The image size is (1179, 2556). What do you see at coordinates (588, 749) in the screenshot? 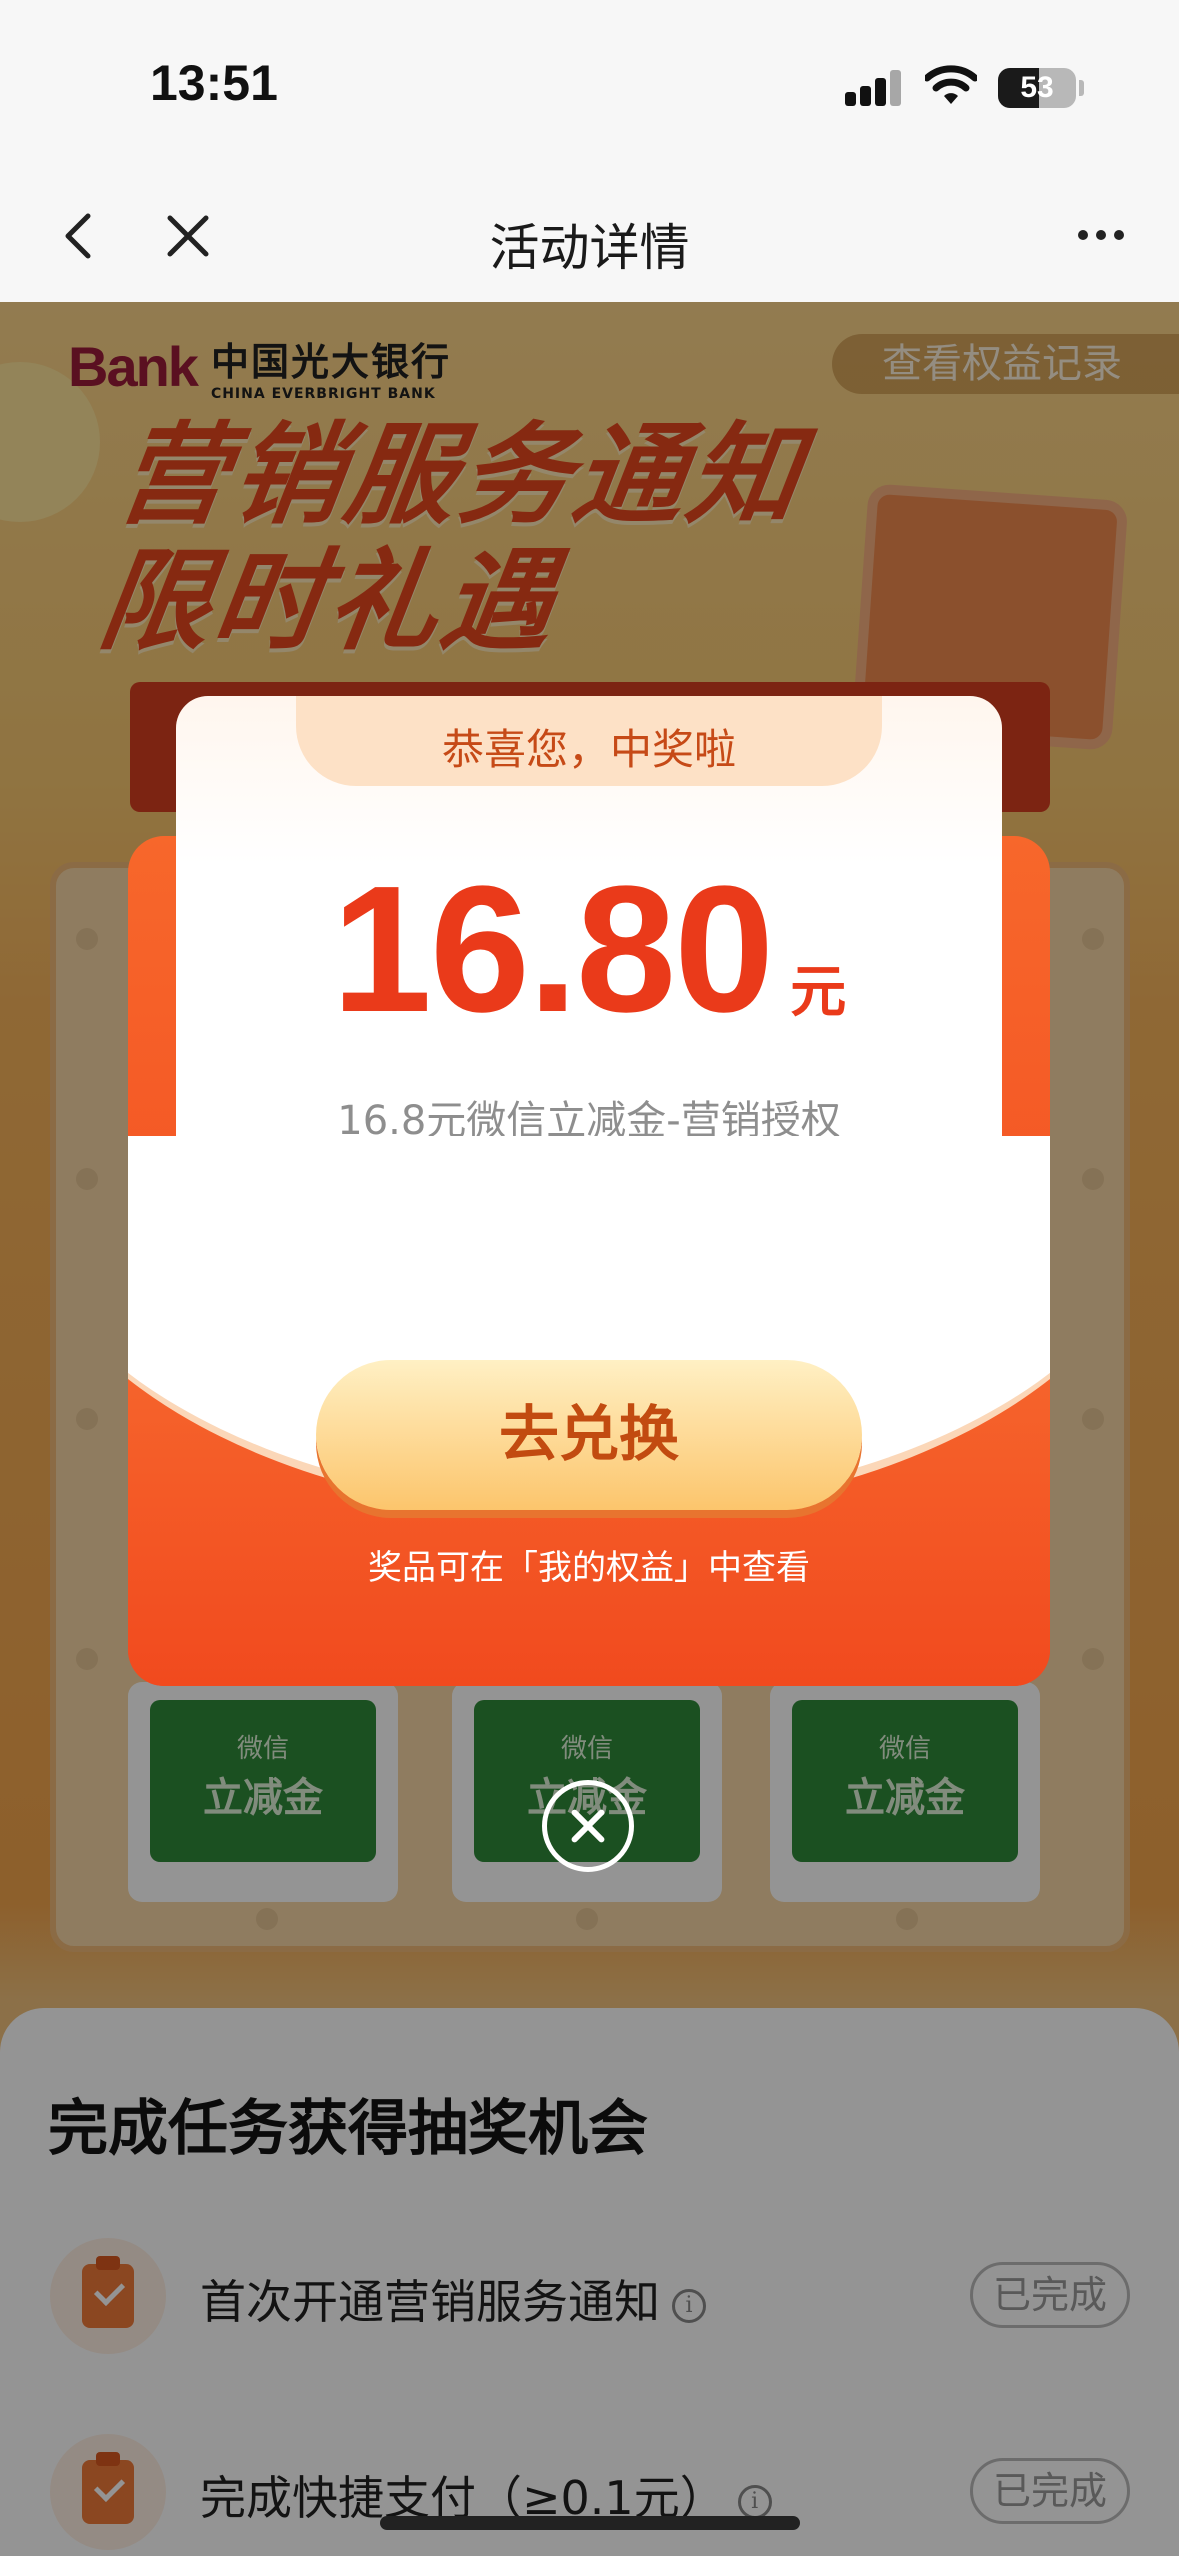
I see `congrats-text: 恭喜您，中奖啦` at bounding box center [588, 749].